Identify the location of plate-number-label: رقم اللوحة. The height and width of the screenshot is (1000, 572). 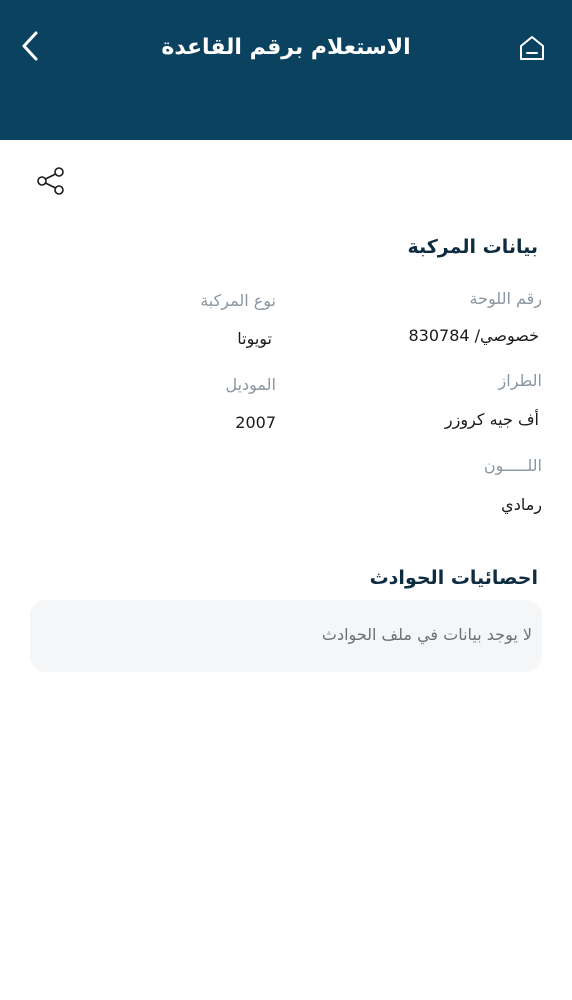
(505, 298).